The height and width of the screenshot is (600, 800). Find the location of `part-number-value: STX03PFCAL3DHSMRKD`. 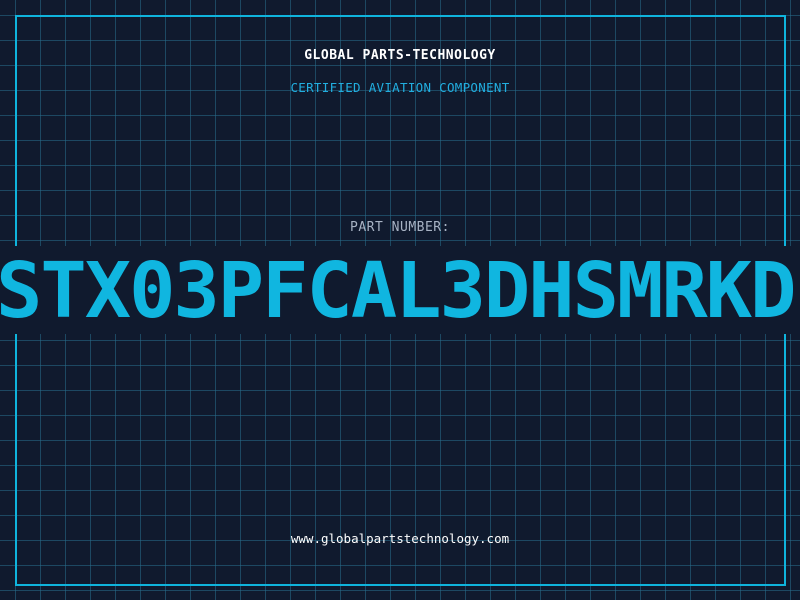

part-number-value: STX03PFCAL3DHSMRKD is located at coordinates (398, 291).